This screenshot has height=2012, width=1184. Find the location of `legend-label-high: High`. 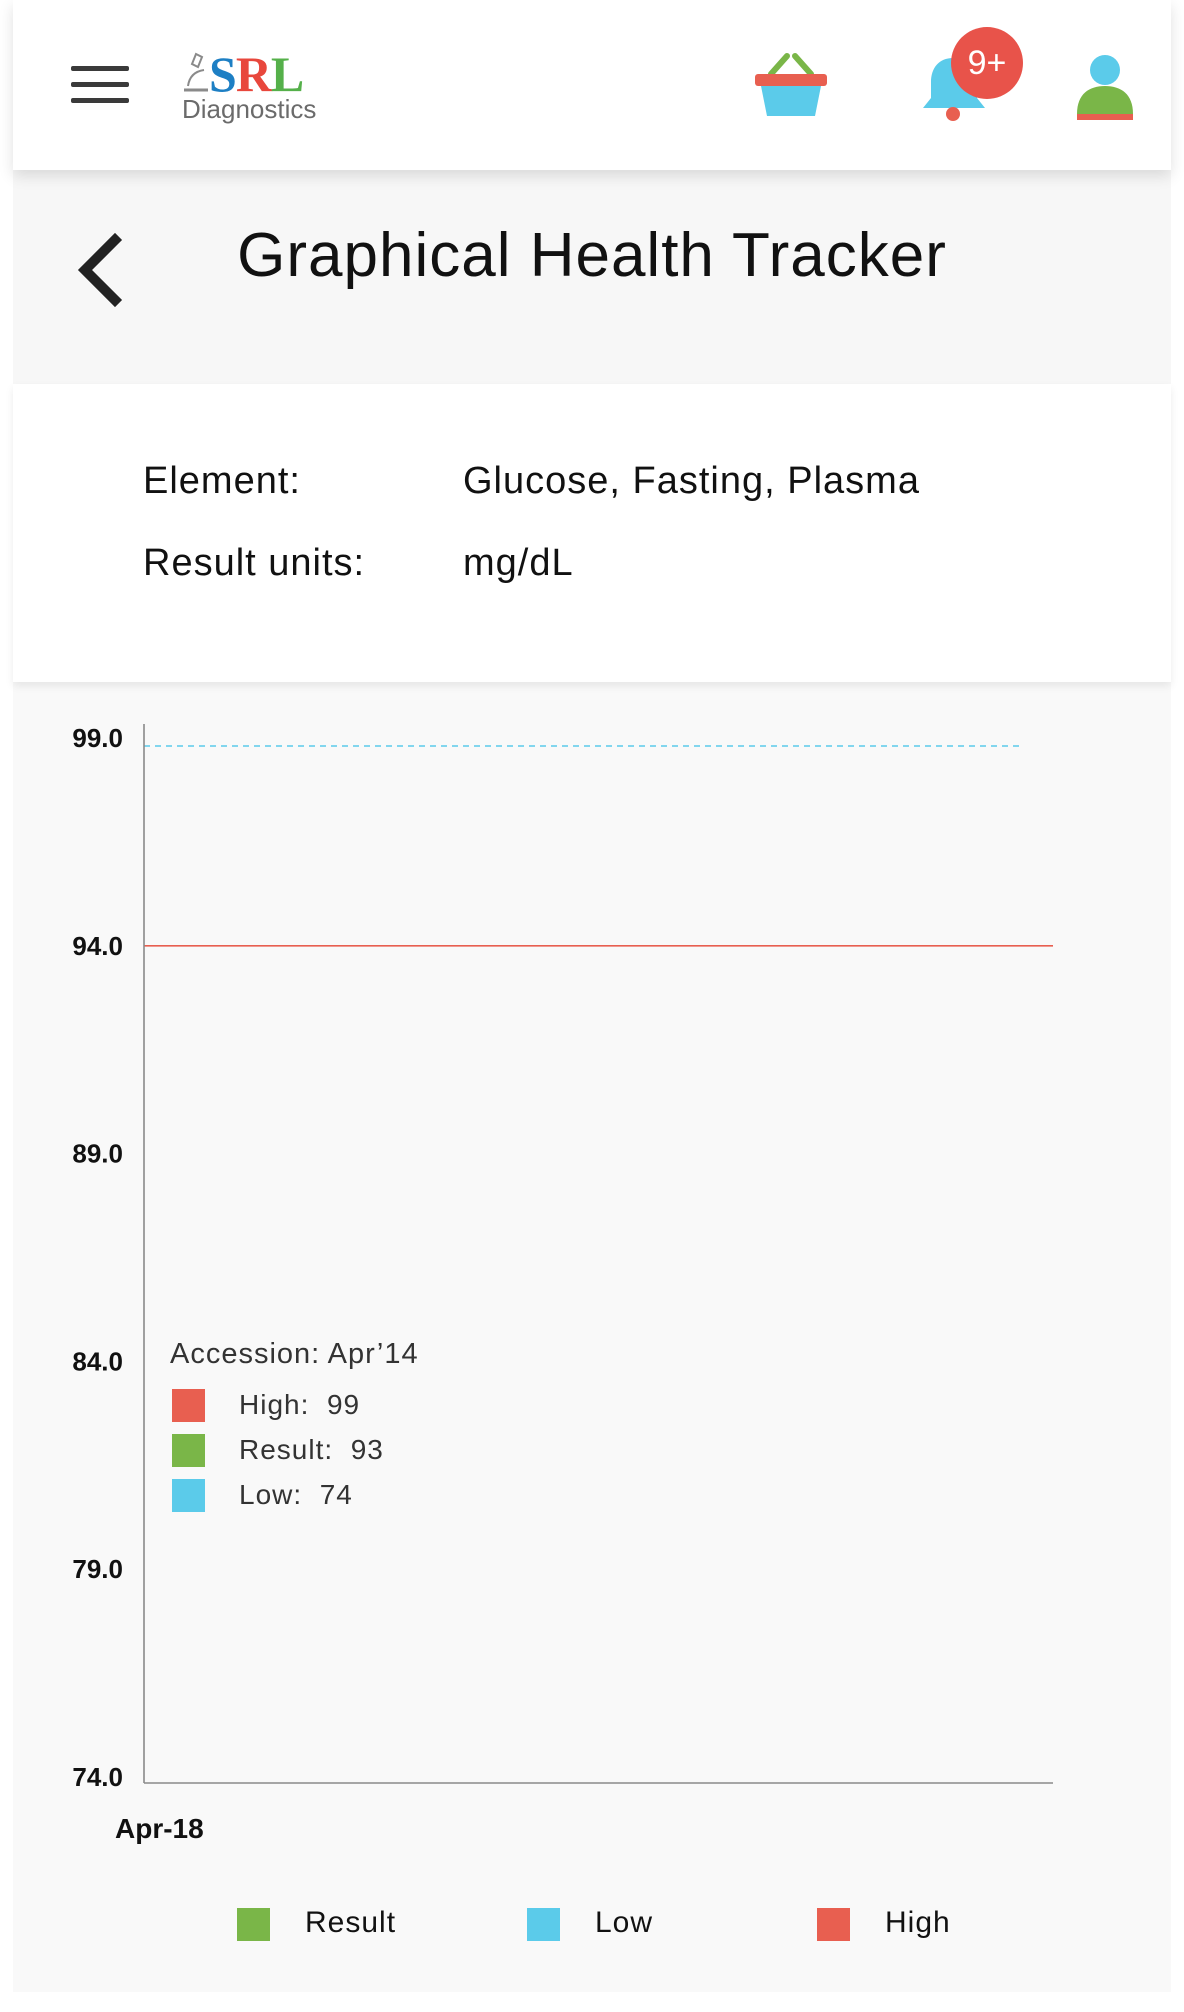

legend-label-high: High is located at coordinates (918, 1922).